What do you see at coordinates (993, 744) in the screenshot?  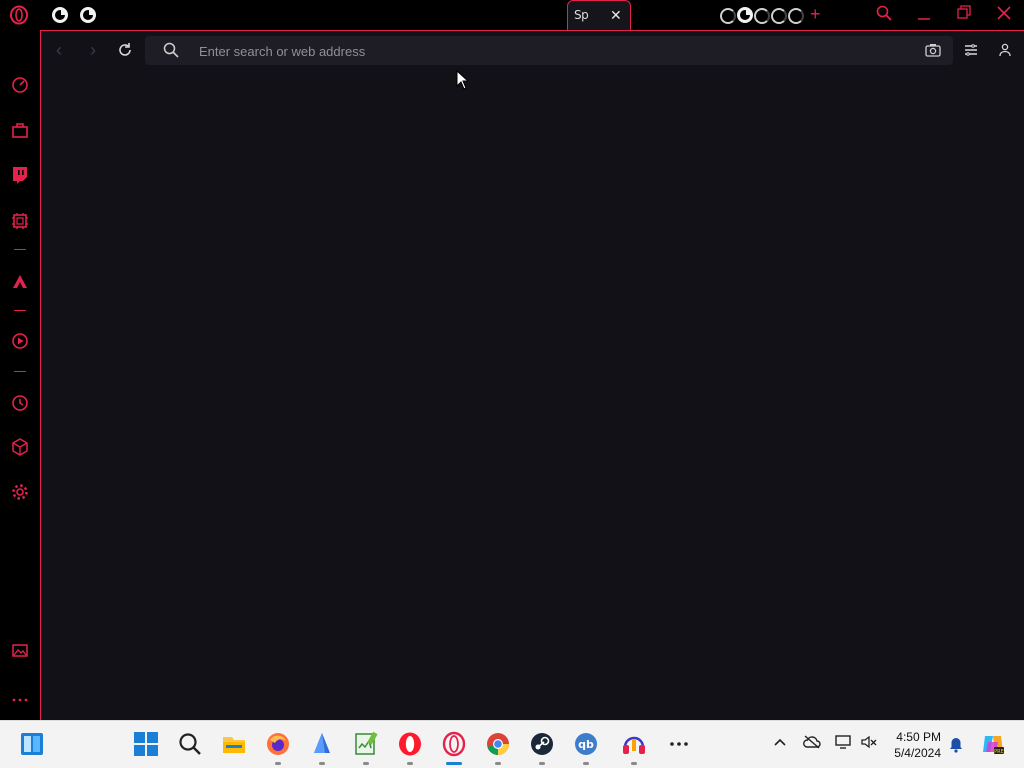 I see `copilot-icon: PRE` at bounding box center [993, 744].